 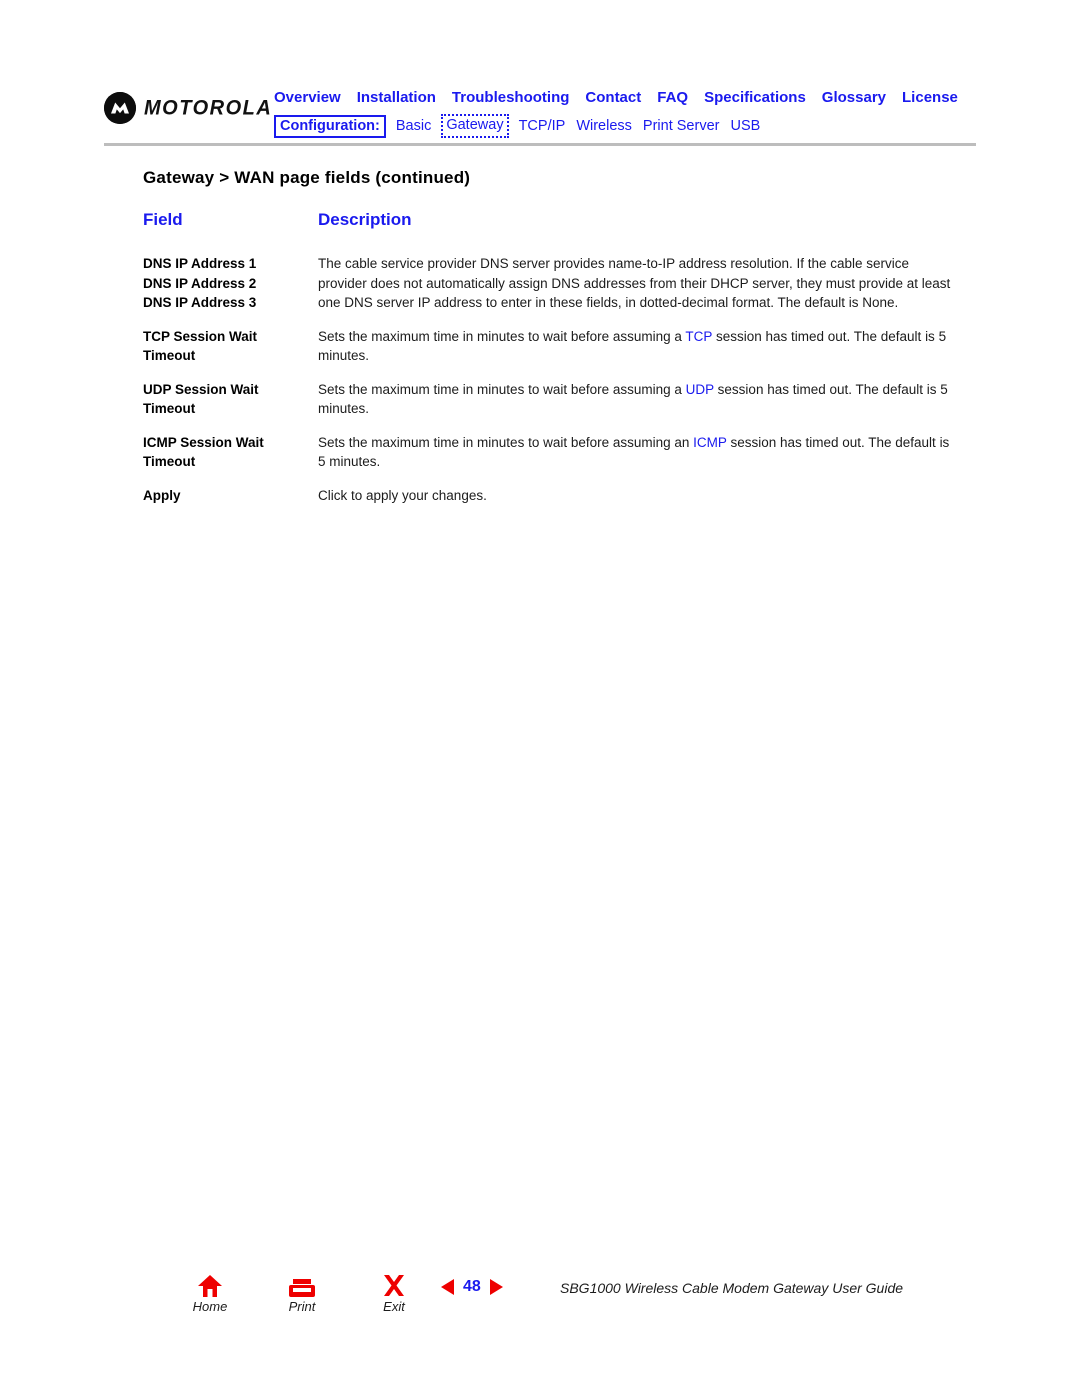 I want to click on motorola-logo: MOTOROLA, so click(x=188, y=108).